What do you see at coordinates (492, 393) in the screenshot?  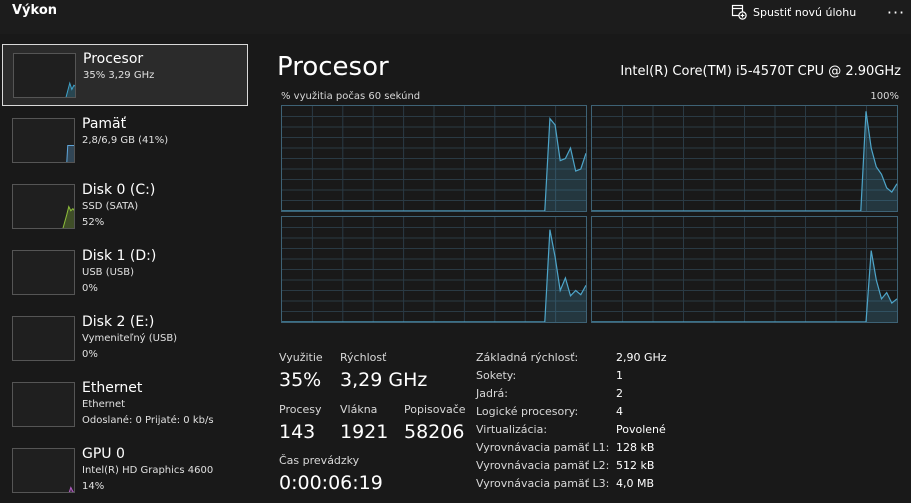 I see `spec-label-cores: Jadrá:` at bounding box center [492, 393].